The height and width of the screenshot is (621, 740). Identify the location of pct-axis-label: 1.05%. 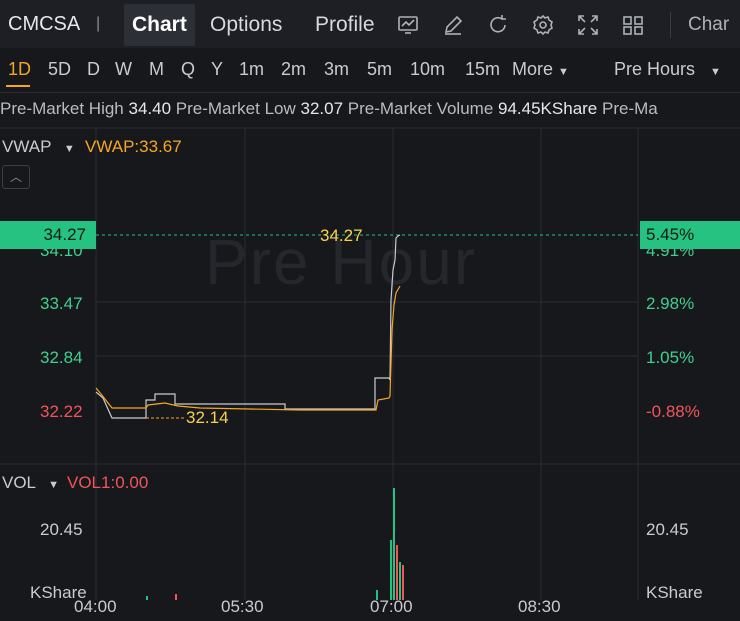
(670, 357).